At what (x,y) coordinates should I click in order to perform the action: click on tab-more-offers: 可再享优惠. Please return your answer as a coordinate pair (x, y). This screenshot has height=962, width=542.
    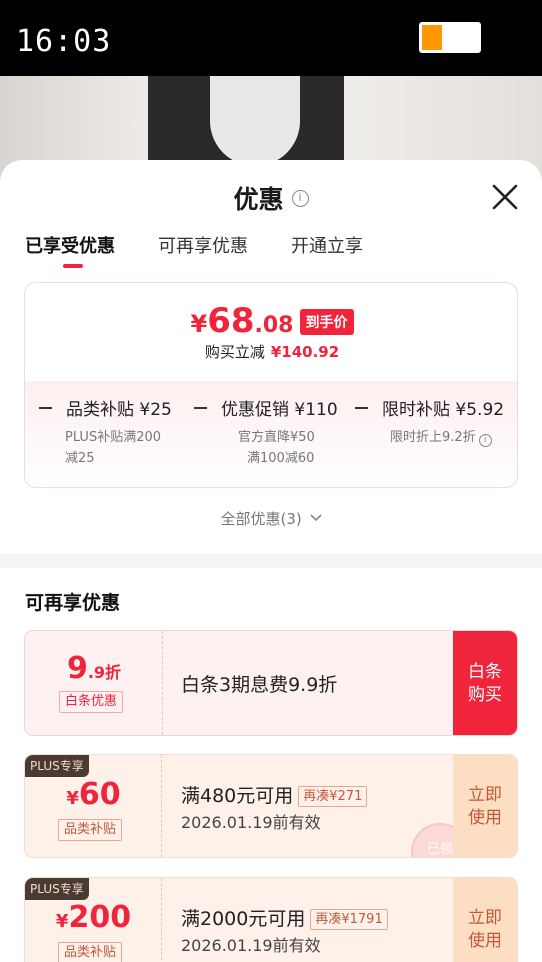
    Looking at the image, I should click on (203, 245).